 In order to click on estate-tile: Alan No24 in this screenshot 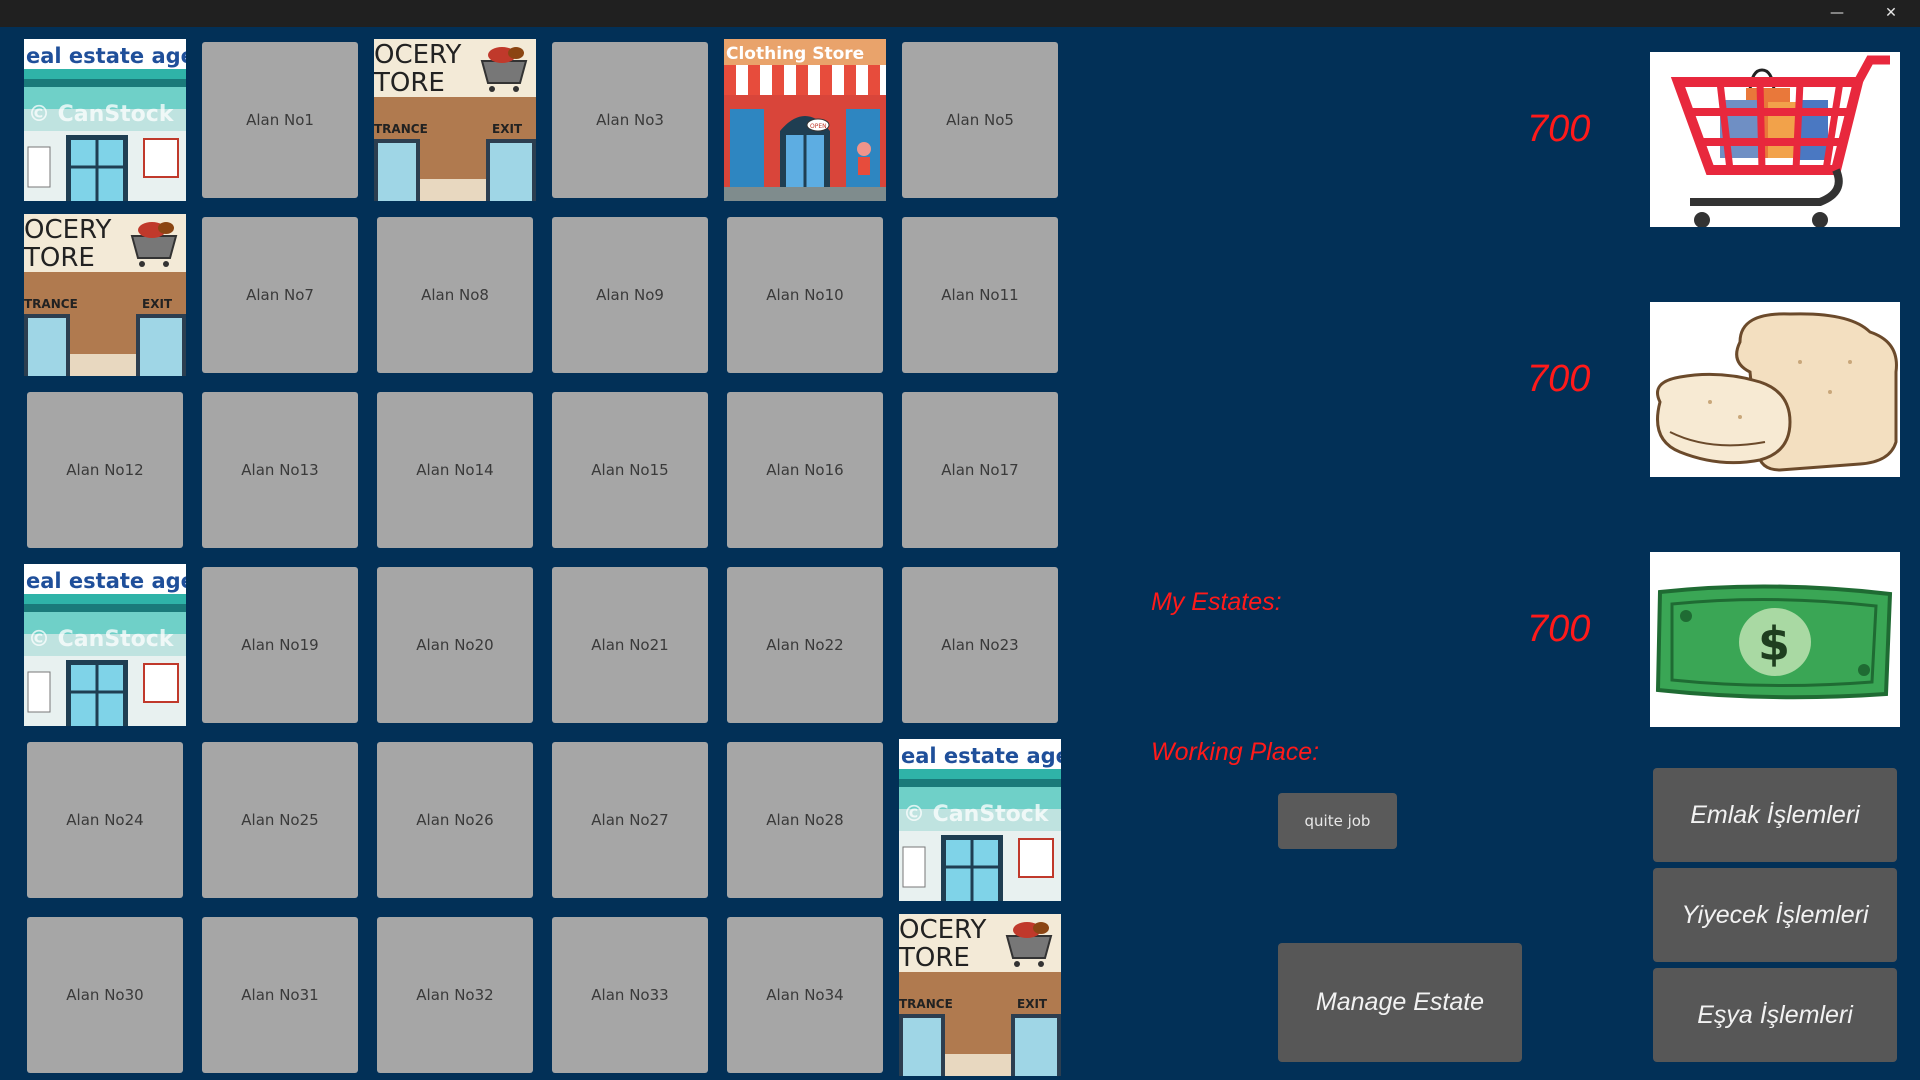, I will do `click(105, 820)`.